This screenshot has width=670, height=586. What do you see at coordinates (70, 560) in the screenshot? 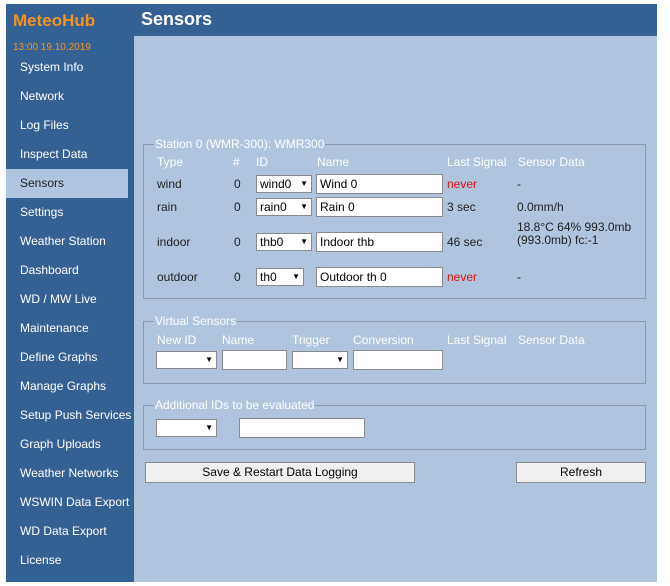
I see `sidebar-item-license: License` at bounding box center [70, 560].